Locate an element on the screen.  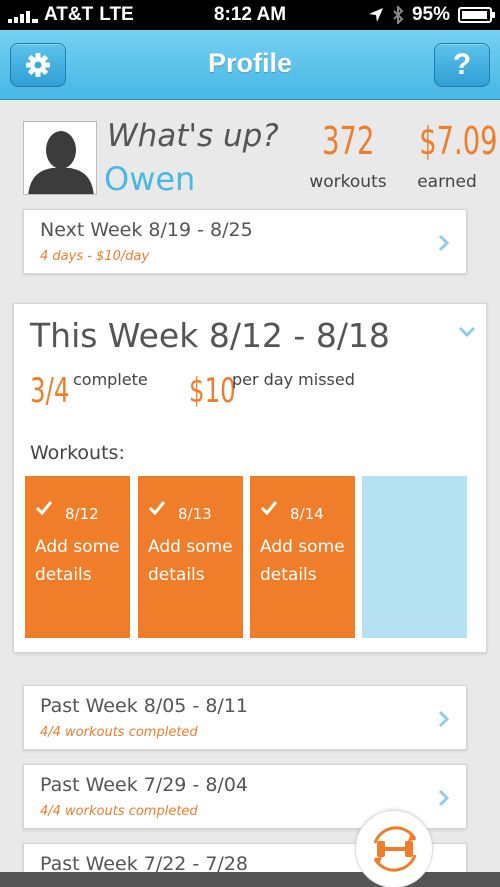
location-icon is located at coordinates (375, 15).